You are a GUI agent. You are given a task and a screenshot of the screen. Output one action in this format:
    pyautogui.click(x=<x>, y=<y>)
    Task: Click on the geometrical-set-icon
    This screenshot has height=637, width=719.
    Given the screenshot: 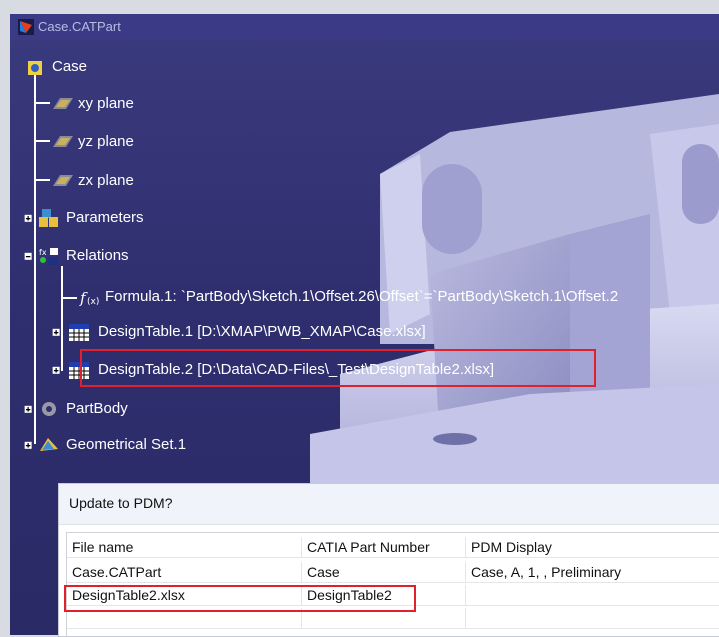 What is the action you would take?
    pyautogui.click(x=49, y=444)
    